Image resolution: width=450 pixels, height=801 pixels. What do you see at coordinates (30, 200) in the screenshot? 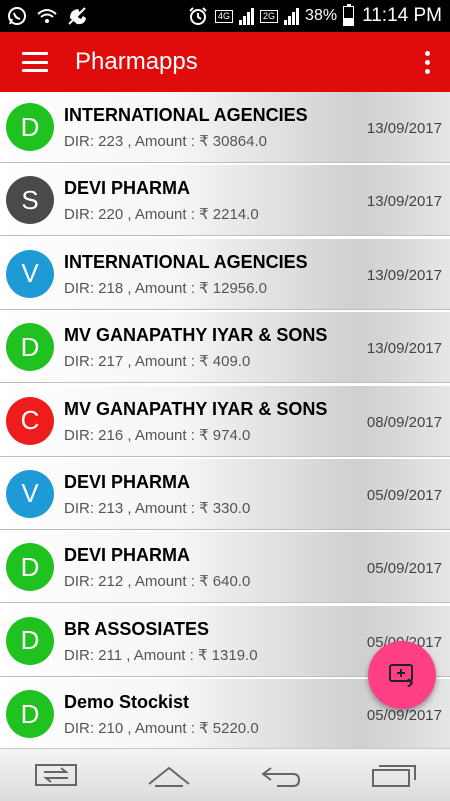
I see `avatar: S` at bounding box center [30, 200].